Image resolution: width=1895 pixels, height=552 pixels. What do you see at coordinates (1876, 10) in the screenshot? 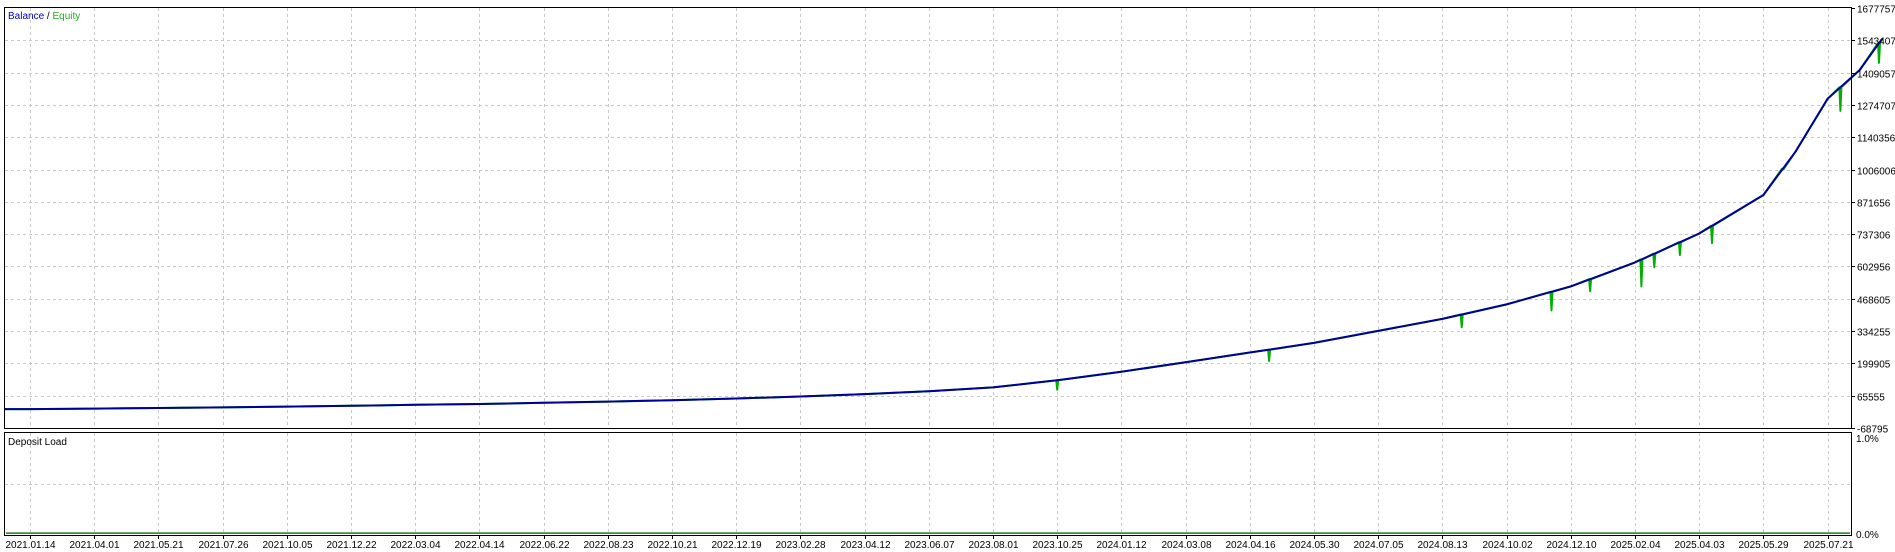
I see `y-tick-label: 1677757` at bounding box center [1876, 10].